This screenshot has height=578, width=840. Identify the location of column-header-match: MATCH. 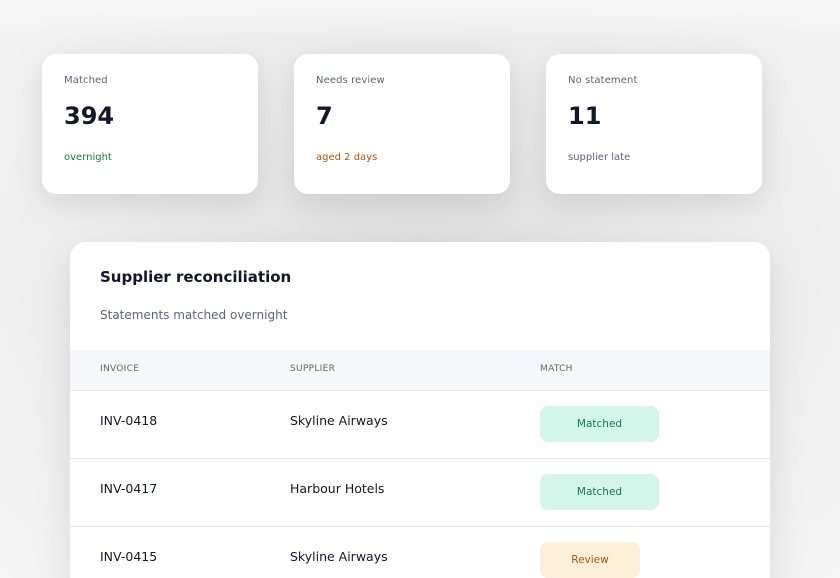
(556, 369).